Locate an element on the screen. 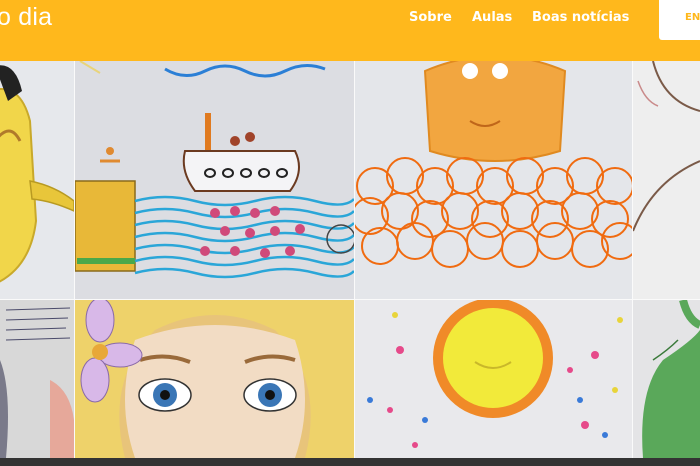 Image resolution: width=700 pixels, height=466 pixels. girl-drawing-image is located at coordinates (214, 379).